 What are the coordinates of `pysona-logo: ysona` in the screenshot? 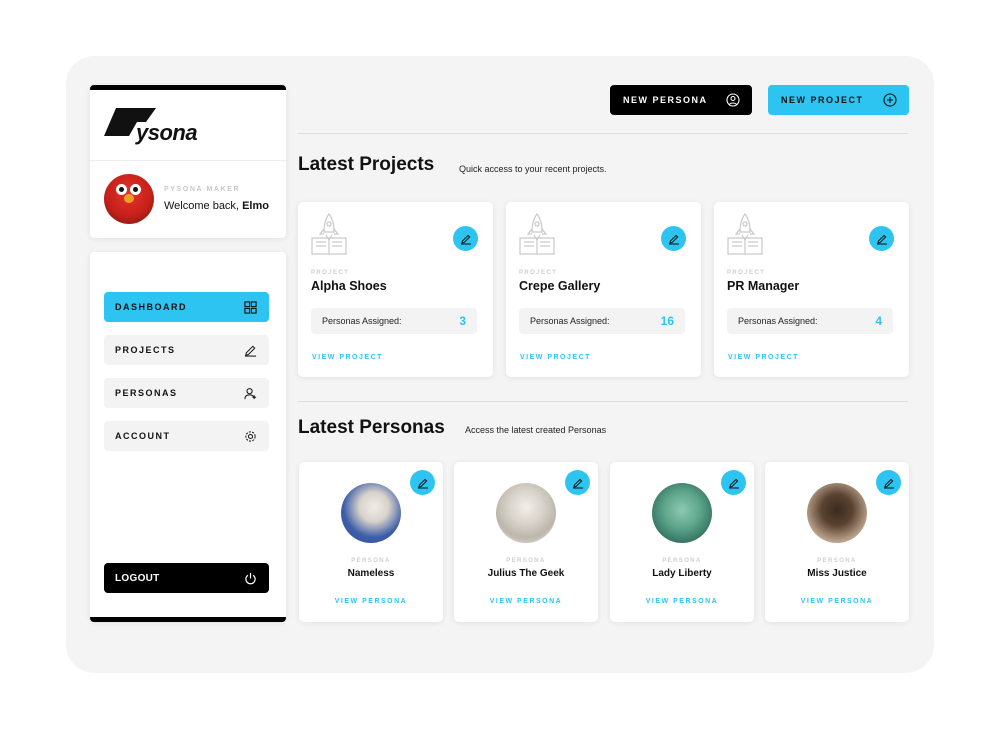 It's located at (159, 127).